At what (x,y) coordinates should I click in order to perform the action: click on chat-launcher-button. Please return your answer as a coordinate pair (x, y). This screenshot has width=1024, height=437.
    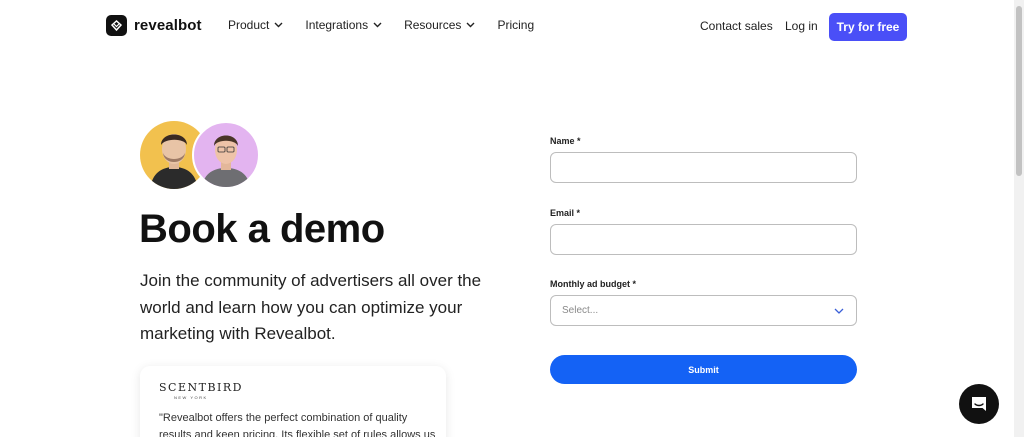
    Looking at the image, I should click on (979, 404).